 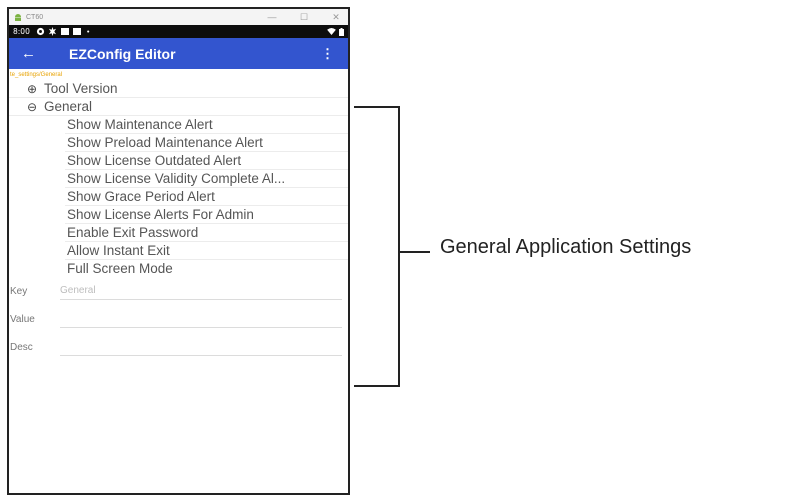 What do you see at coordinates (206, 233) in the screenshot?
I see `tree-leaf-item: Enable Exit Password` at bounding box center [206, 233].